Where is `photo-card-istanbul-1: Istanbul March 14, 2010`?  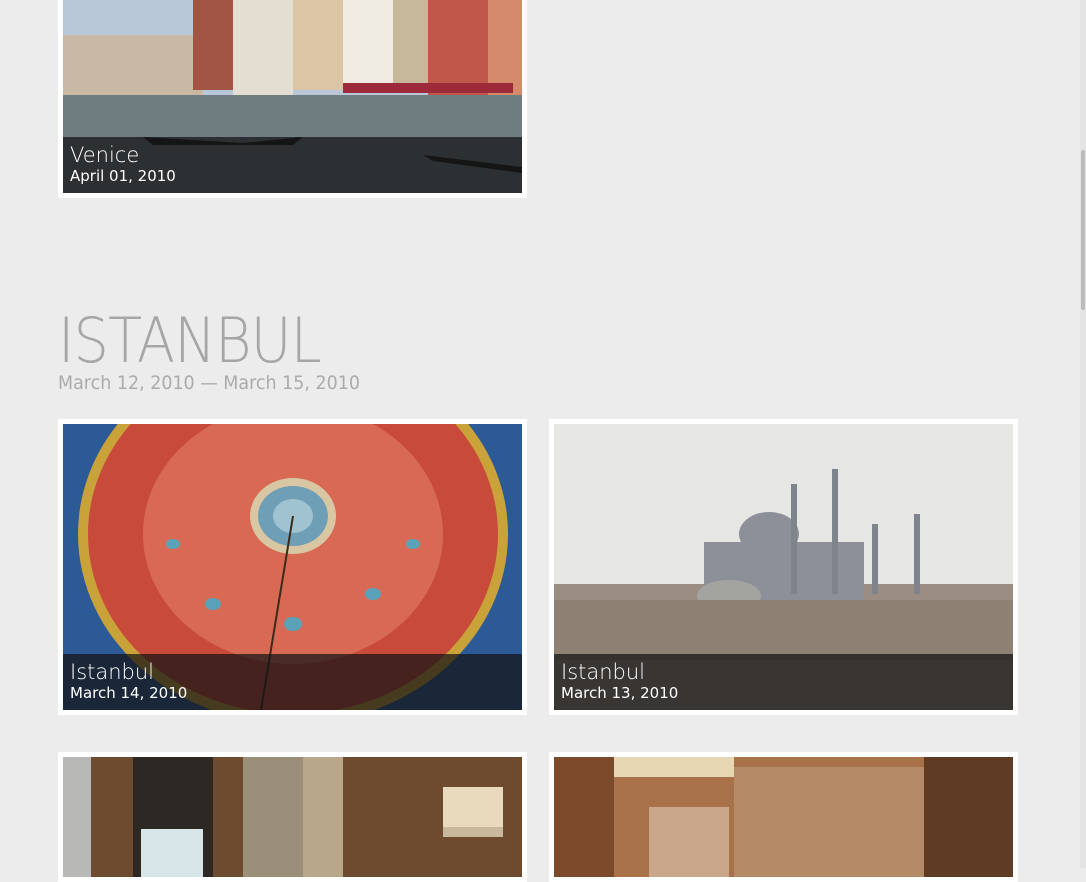 photo-card-istanbul-1: Istanbul March 14, 2010 is located at coordinates (292, 567).